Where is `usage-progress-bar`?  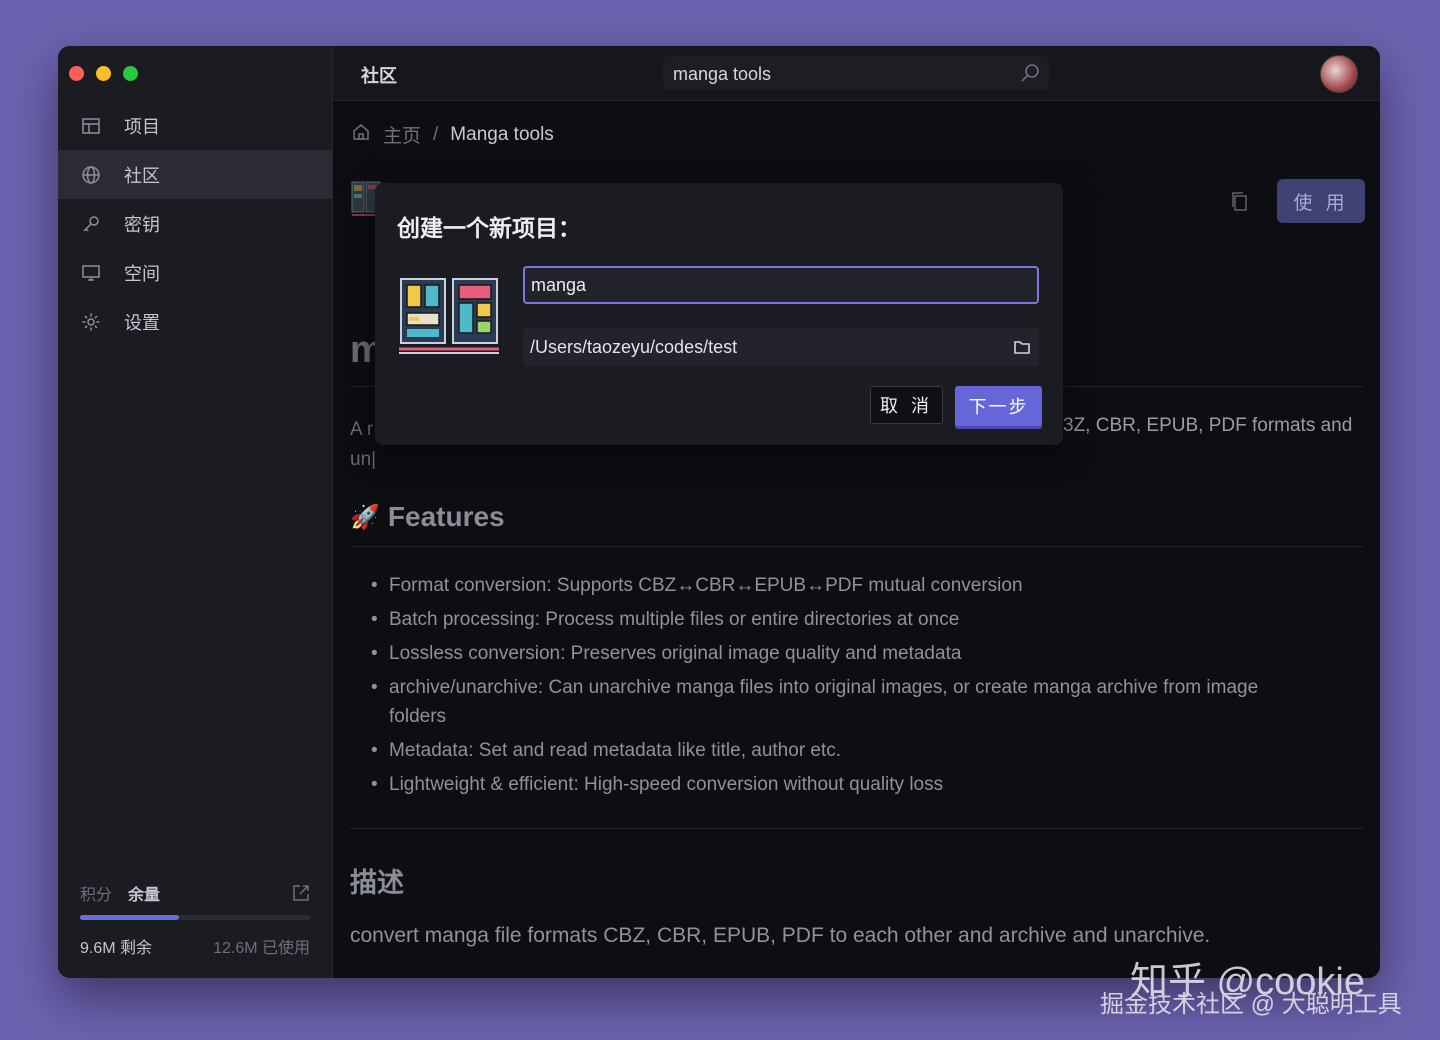
usage-progress-bar is located at coordinates (195, 917).